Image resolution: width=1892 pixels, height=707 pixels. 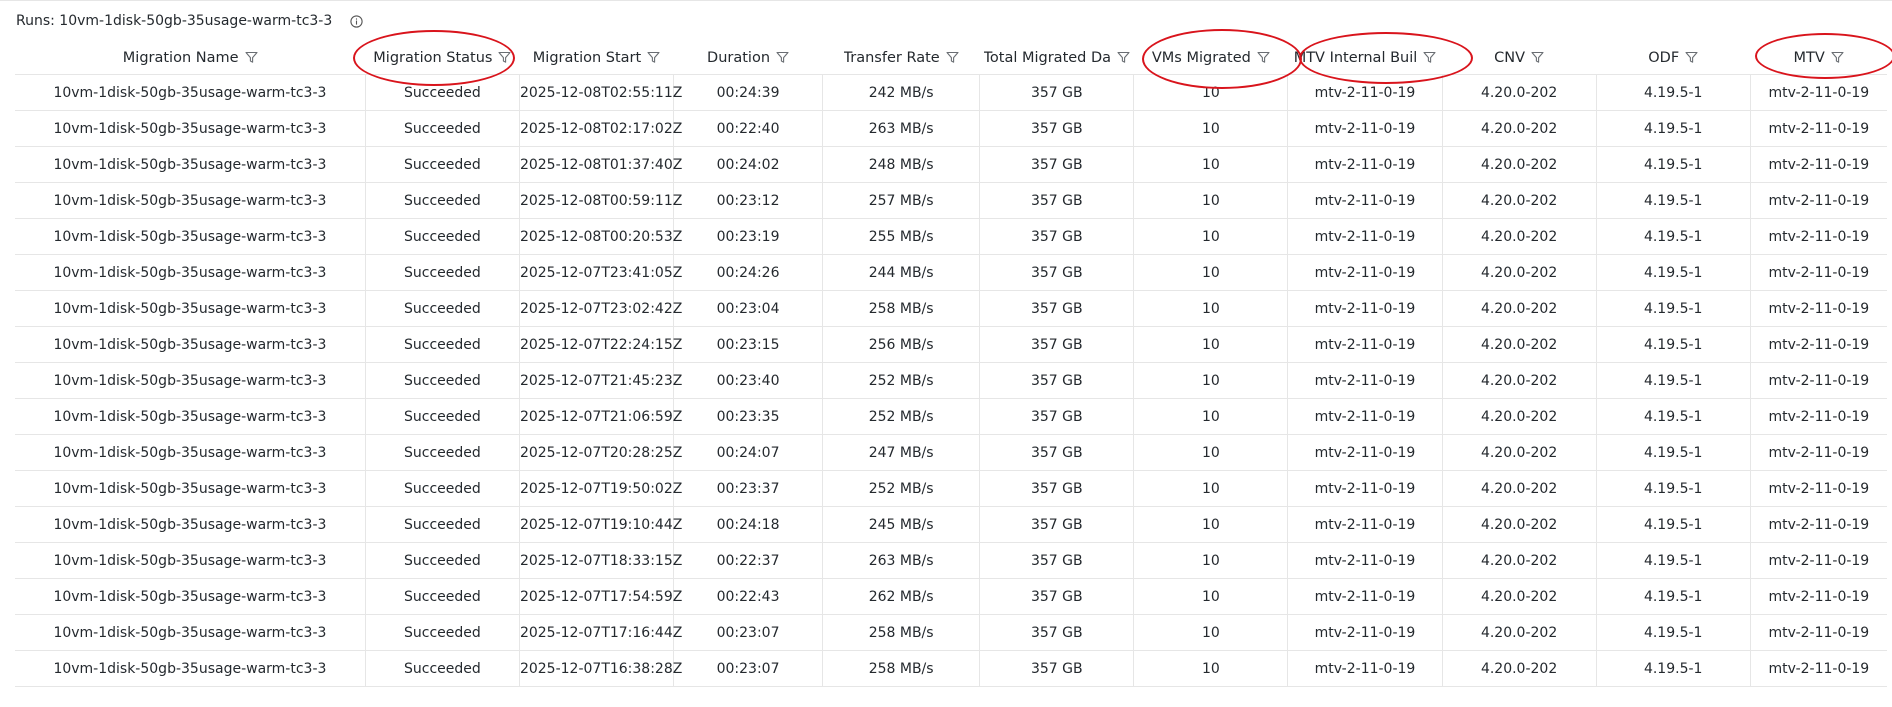 I want to click on cell-transfer-rate: 252 MB/s, so click(x=901, y=380).